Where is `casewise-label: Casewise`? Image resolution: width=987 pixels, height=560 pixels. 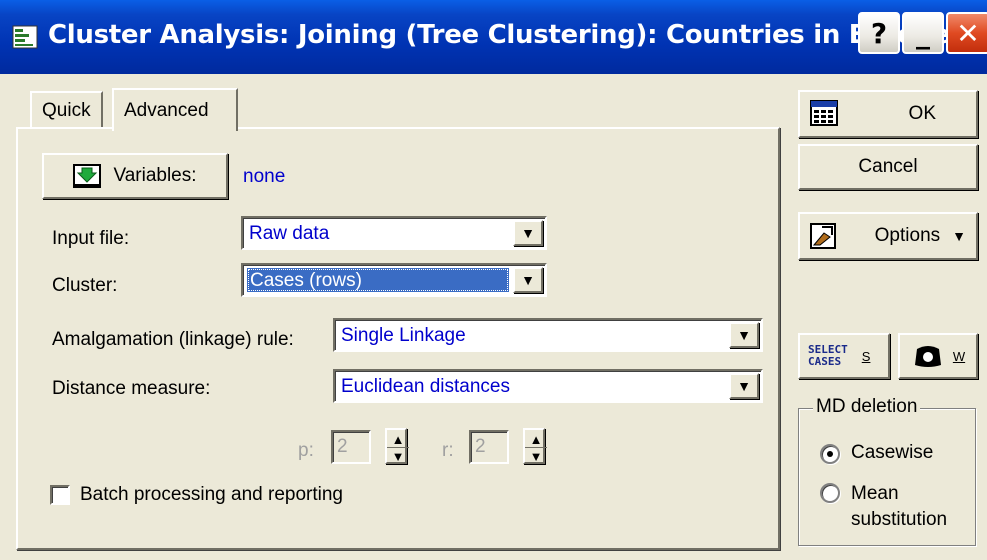 casewise-label: Casewise is located at coordinates (892, 452).